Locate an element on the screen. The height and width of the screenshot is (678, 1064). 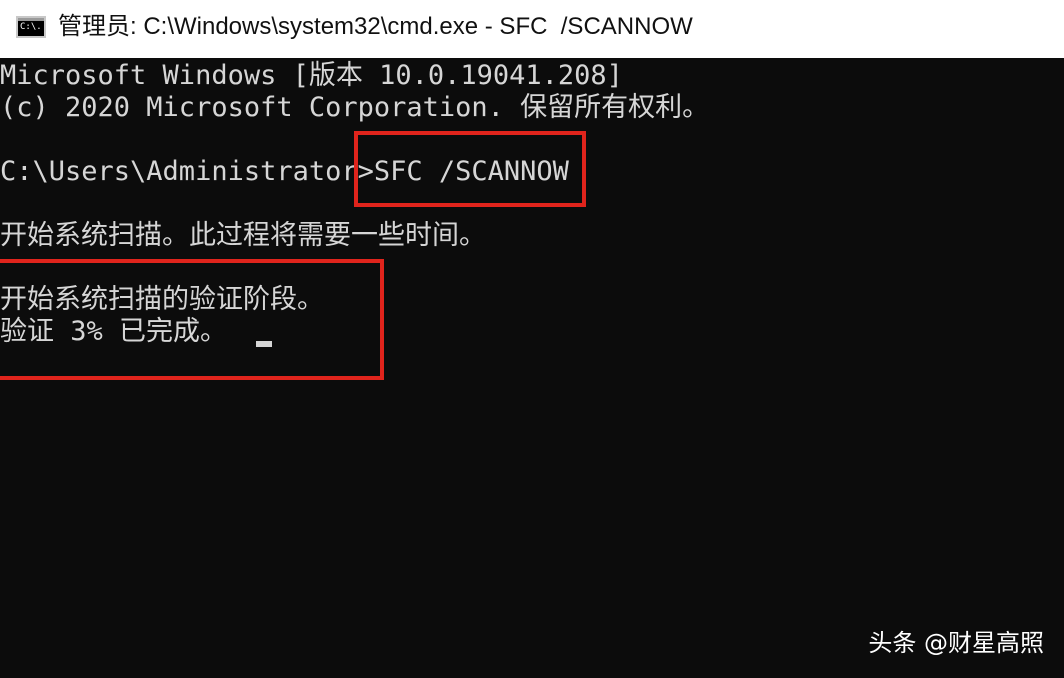
console-line-scan-start: 开始系统扫描。此过程将需要一些时间。 is located at coordinates (243, 235).